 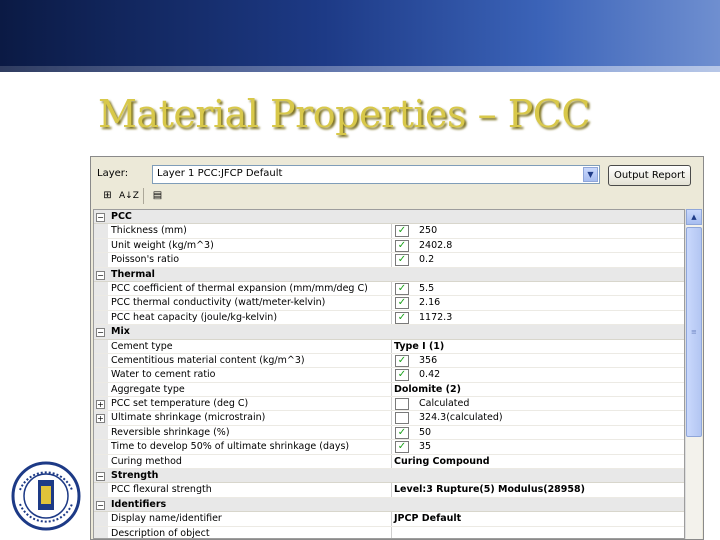 What do you see at coordinates (157, 196) in the screenshot?
I see `property-pages-icon: ▤` at bounding box center [157, 196].